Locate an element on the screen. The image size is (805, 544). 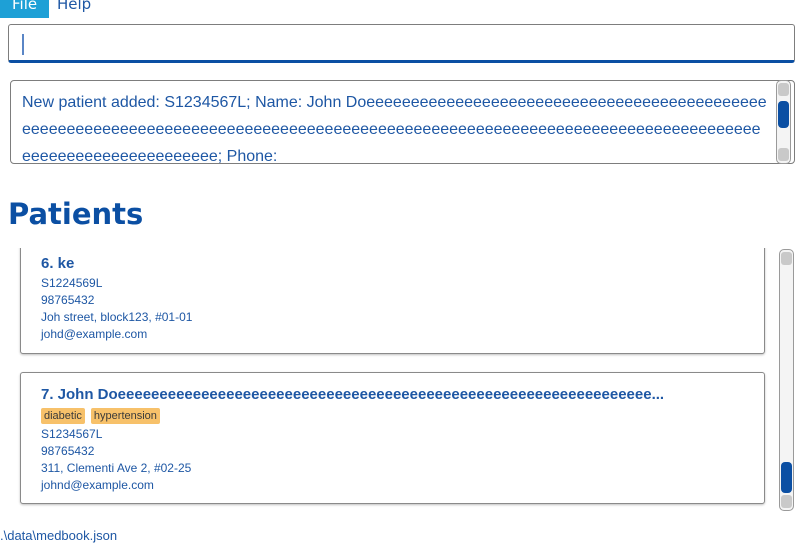
list-scrollbar is located at coordinates (786, 380).